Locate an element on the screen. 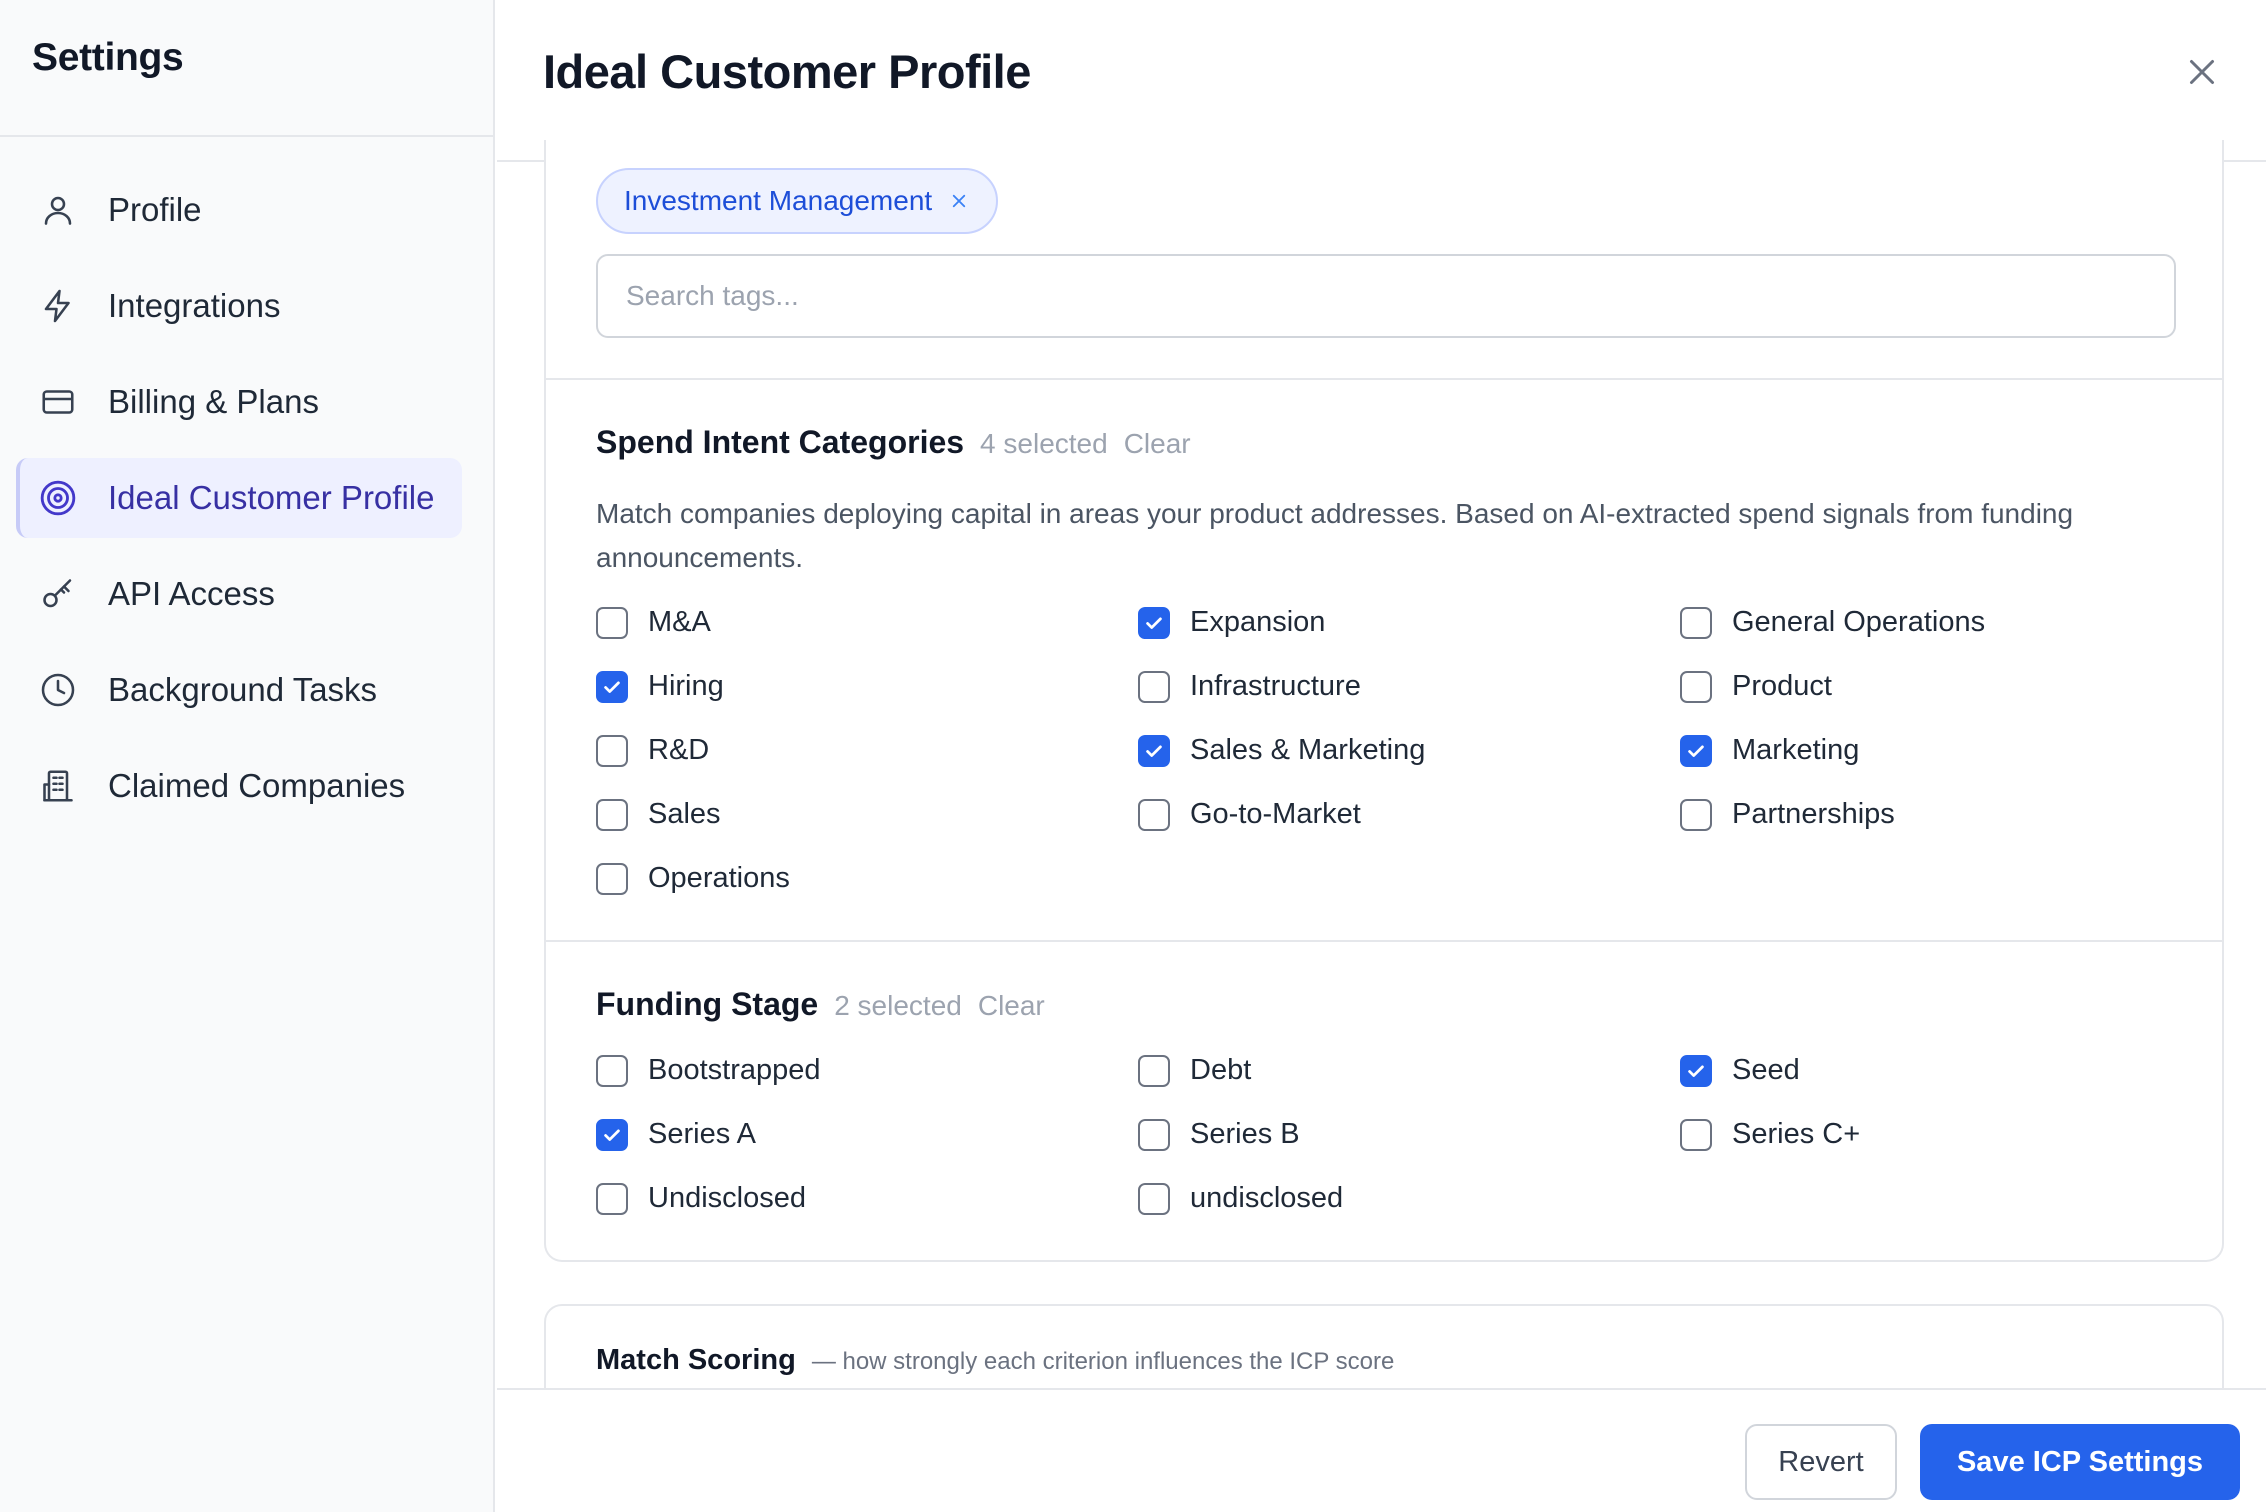 This screenshot has width=2266, height=1512. section-title: Match Scoring is located at coordinates (696, 1360).